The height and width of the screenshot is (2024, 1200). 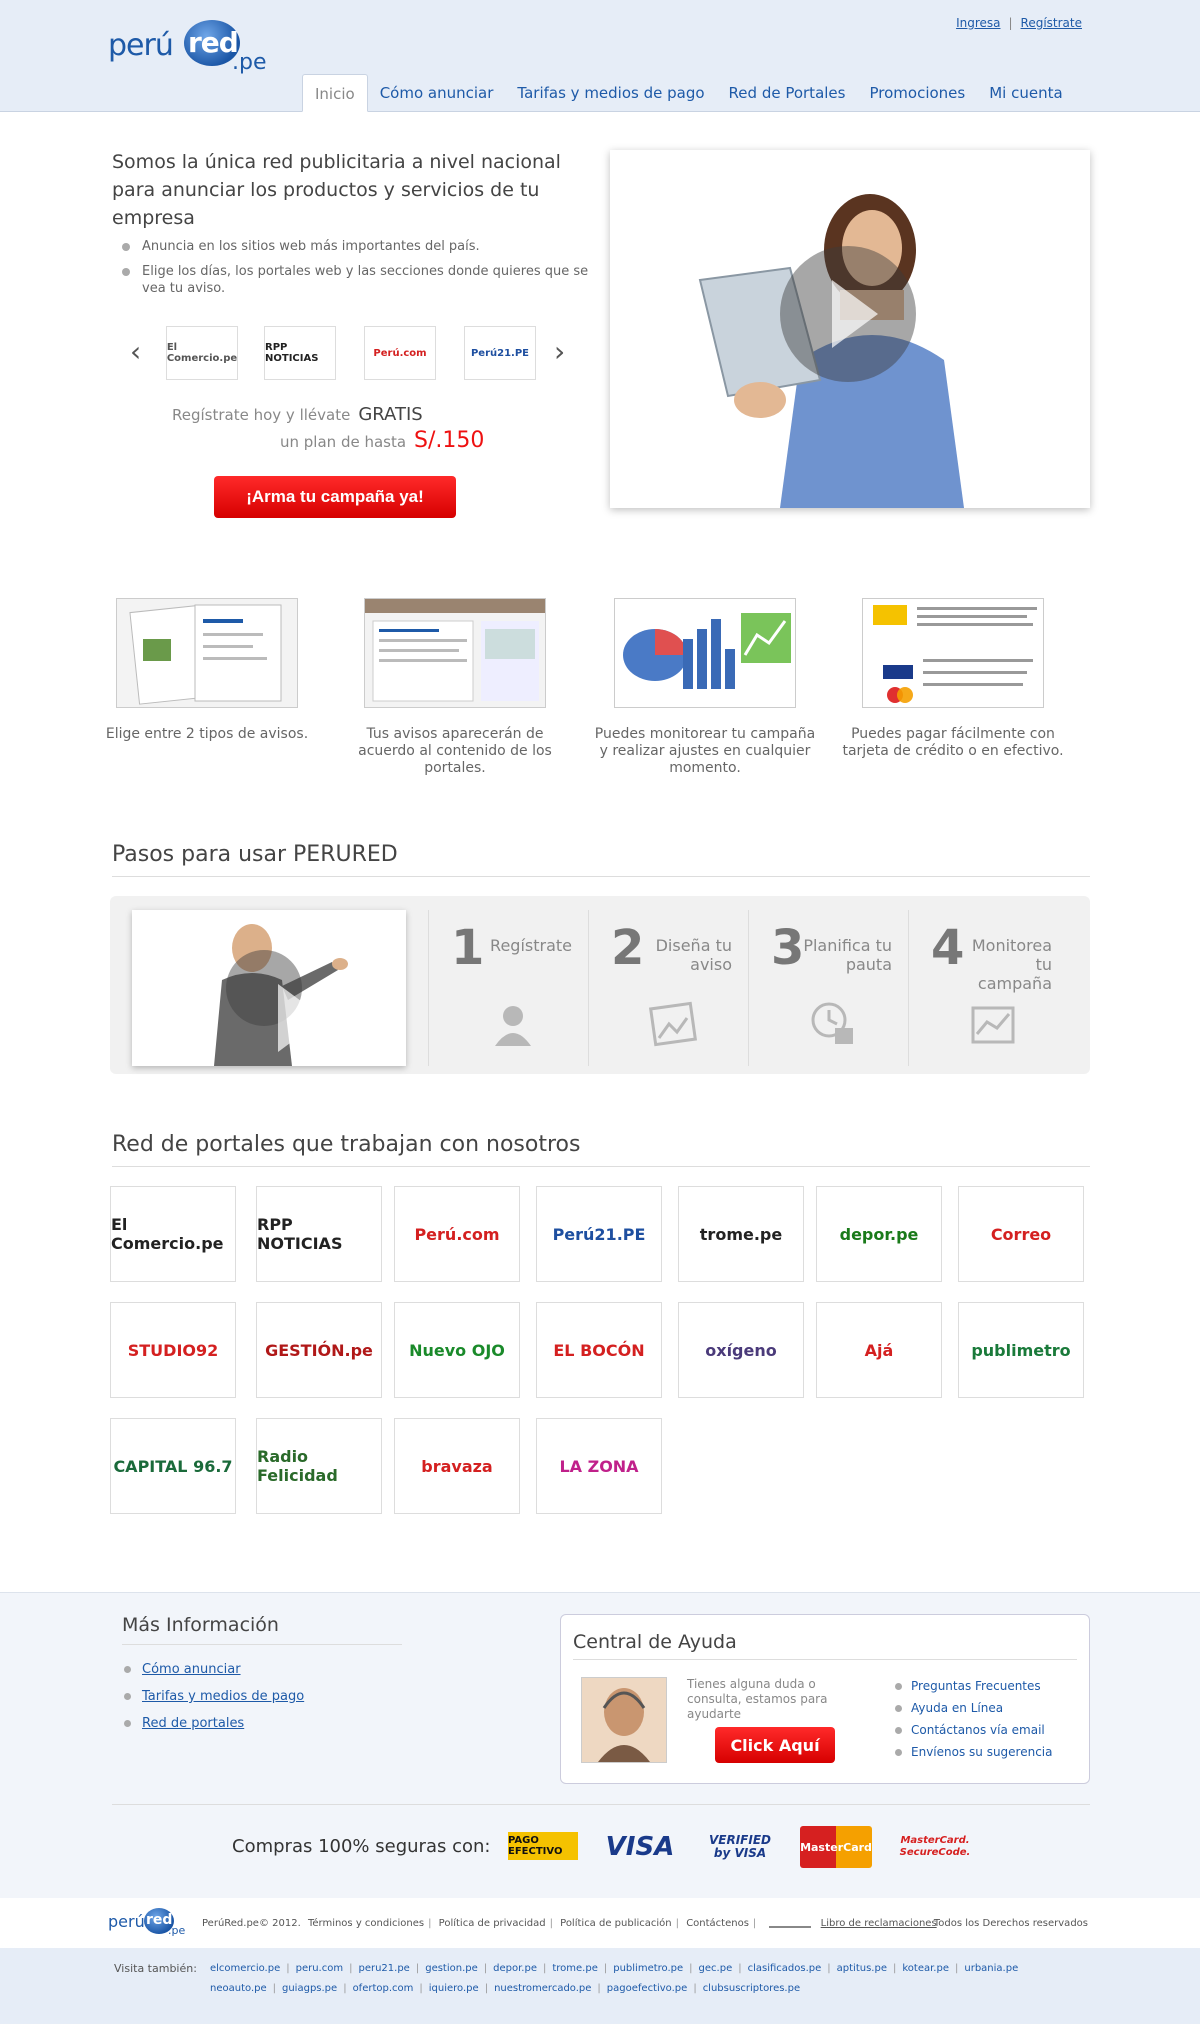 I want to click on visit-link: peru21.pe, so click(x=383, y=1968).